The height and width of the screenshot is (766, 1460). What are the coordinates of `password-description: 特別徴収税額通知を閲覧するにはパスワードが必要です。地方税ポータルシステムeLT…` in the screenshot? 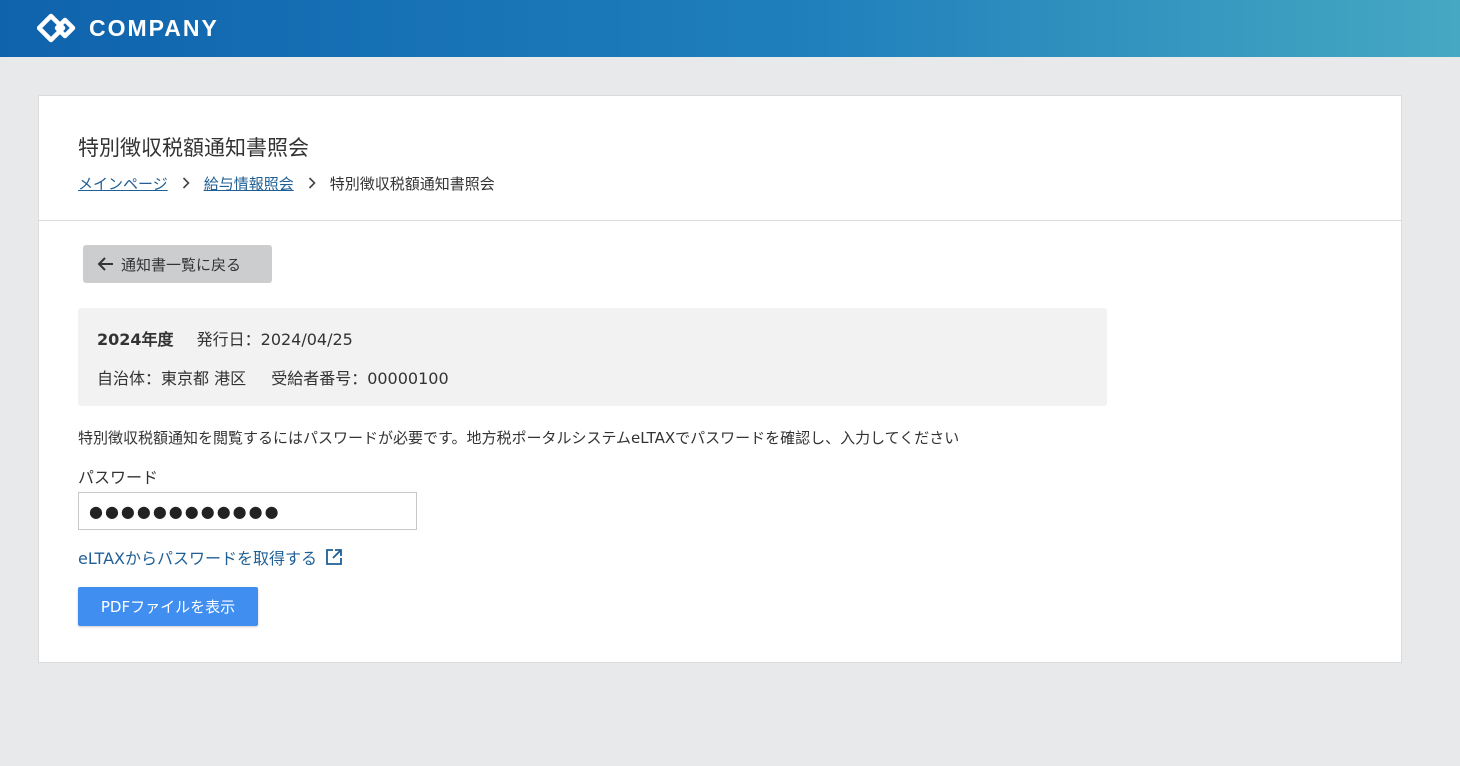 It's located at (519, 438).